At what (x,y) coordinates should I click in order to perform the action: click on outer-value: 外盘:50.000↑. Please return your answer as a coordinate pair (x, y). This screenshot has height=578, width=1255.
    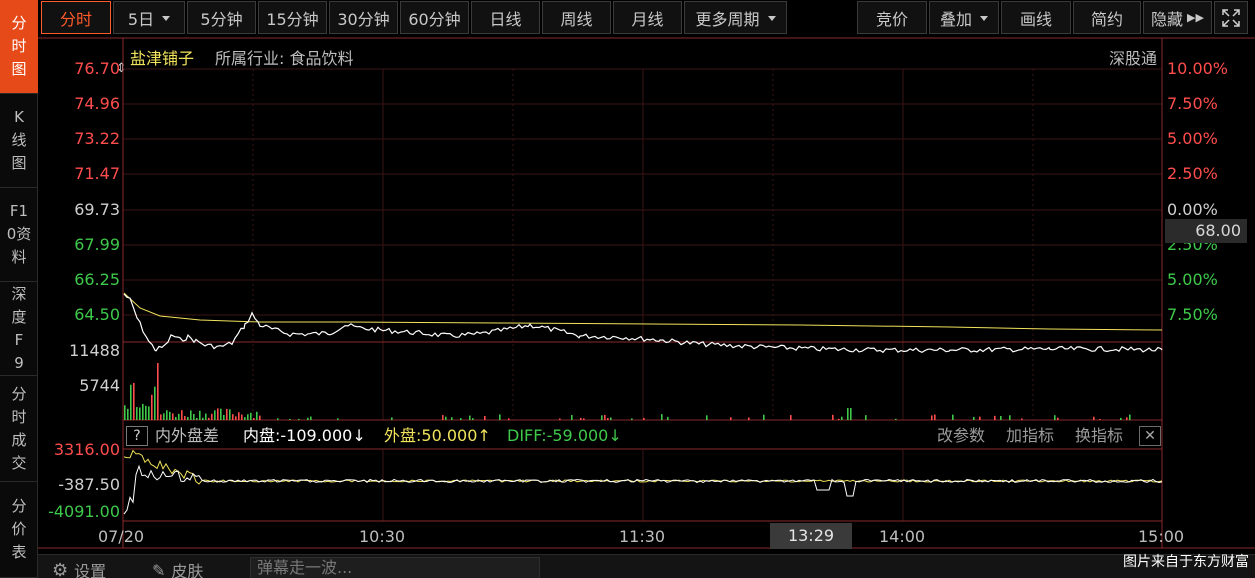
    Looking at the image, I should click on (437, 435).